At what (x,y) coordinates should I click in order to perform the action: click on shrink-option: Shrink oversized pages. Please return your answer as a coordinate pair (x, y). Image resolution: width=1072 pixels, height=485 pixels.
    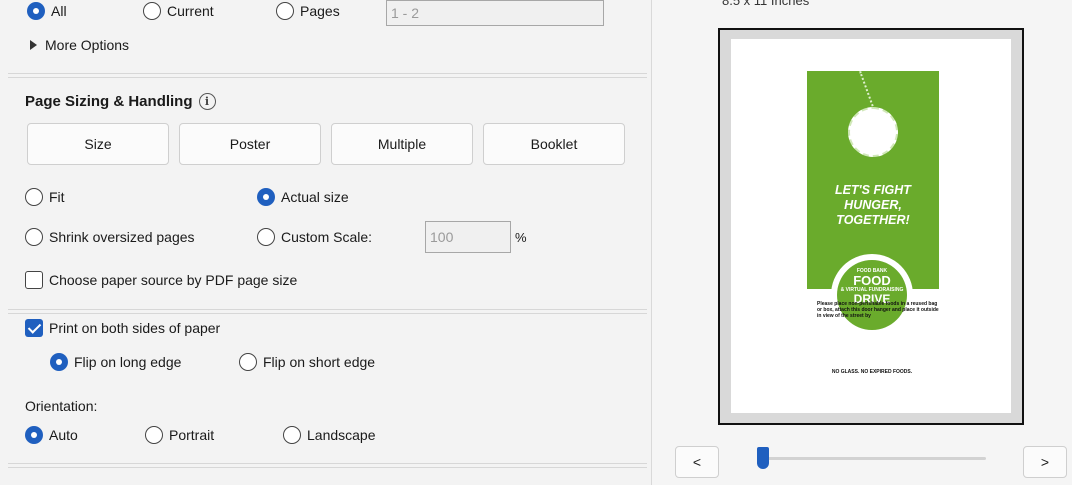
    Looking at the image, I should click on (110, 237).